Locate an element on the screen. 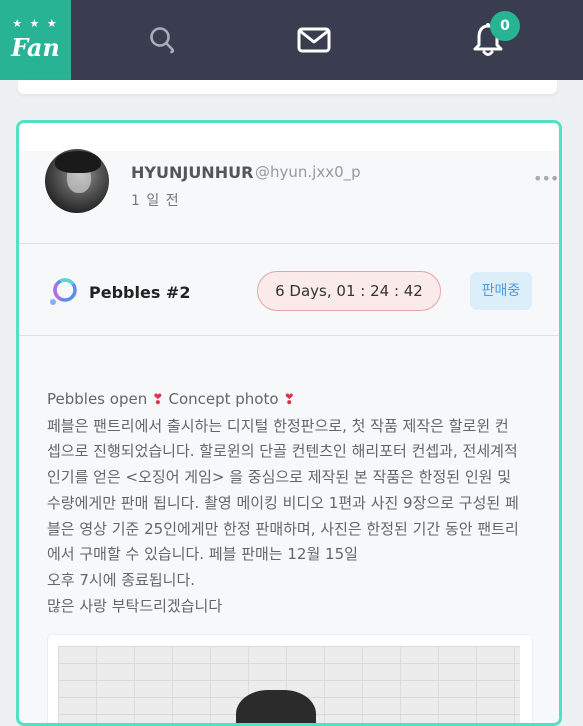 This screenshot has height=726, width=583. fan-logo: ★ ★ ★ Fan is located at coordinates (35, 40).